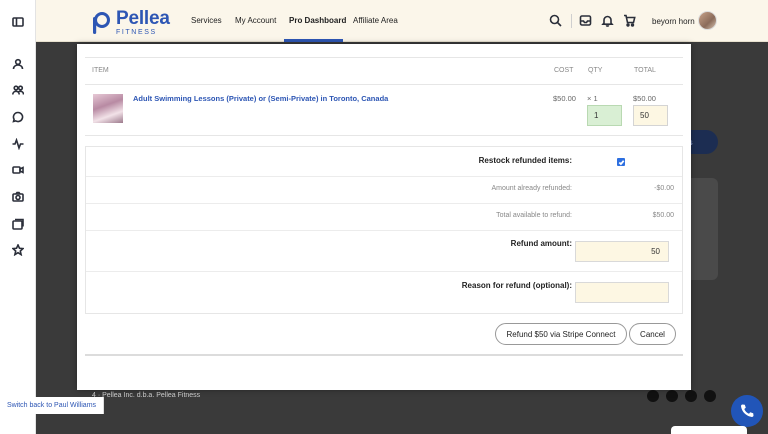 This screenshot has width=768, height=434. I want to click on bottom-panel-tab, so click(709, 430).